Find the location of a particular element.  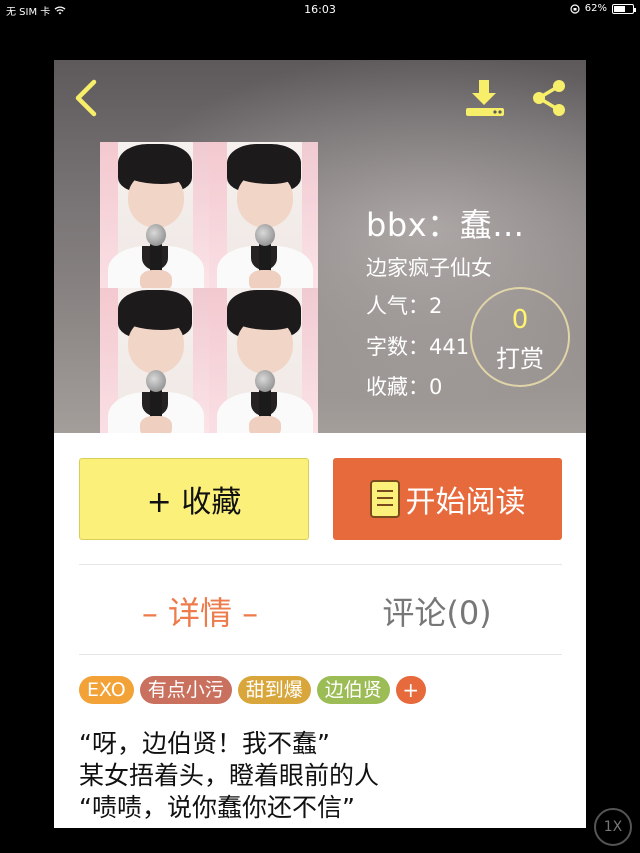

synopsis-line: 某女捂着头，瞪着眼前的人 is located at coordinates (229, 775).